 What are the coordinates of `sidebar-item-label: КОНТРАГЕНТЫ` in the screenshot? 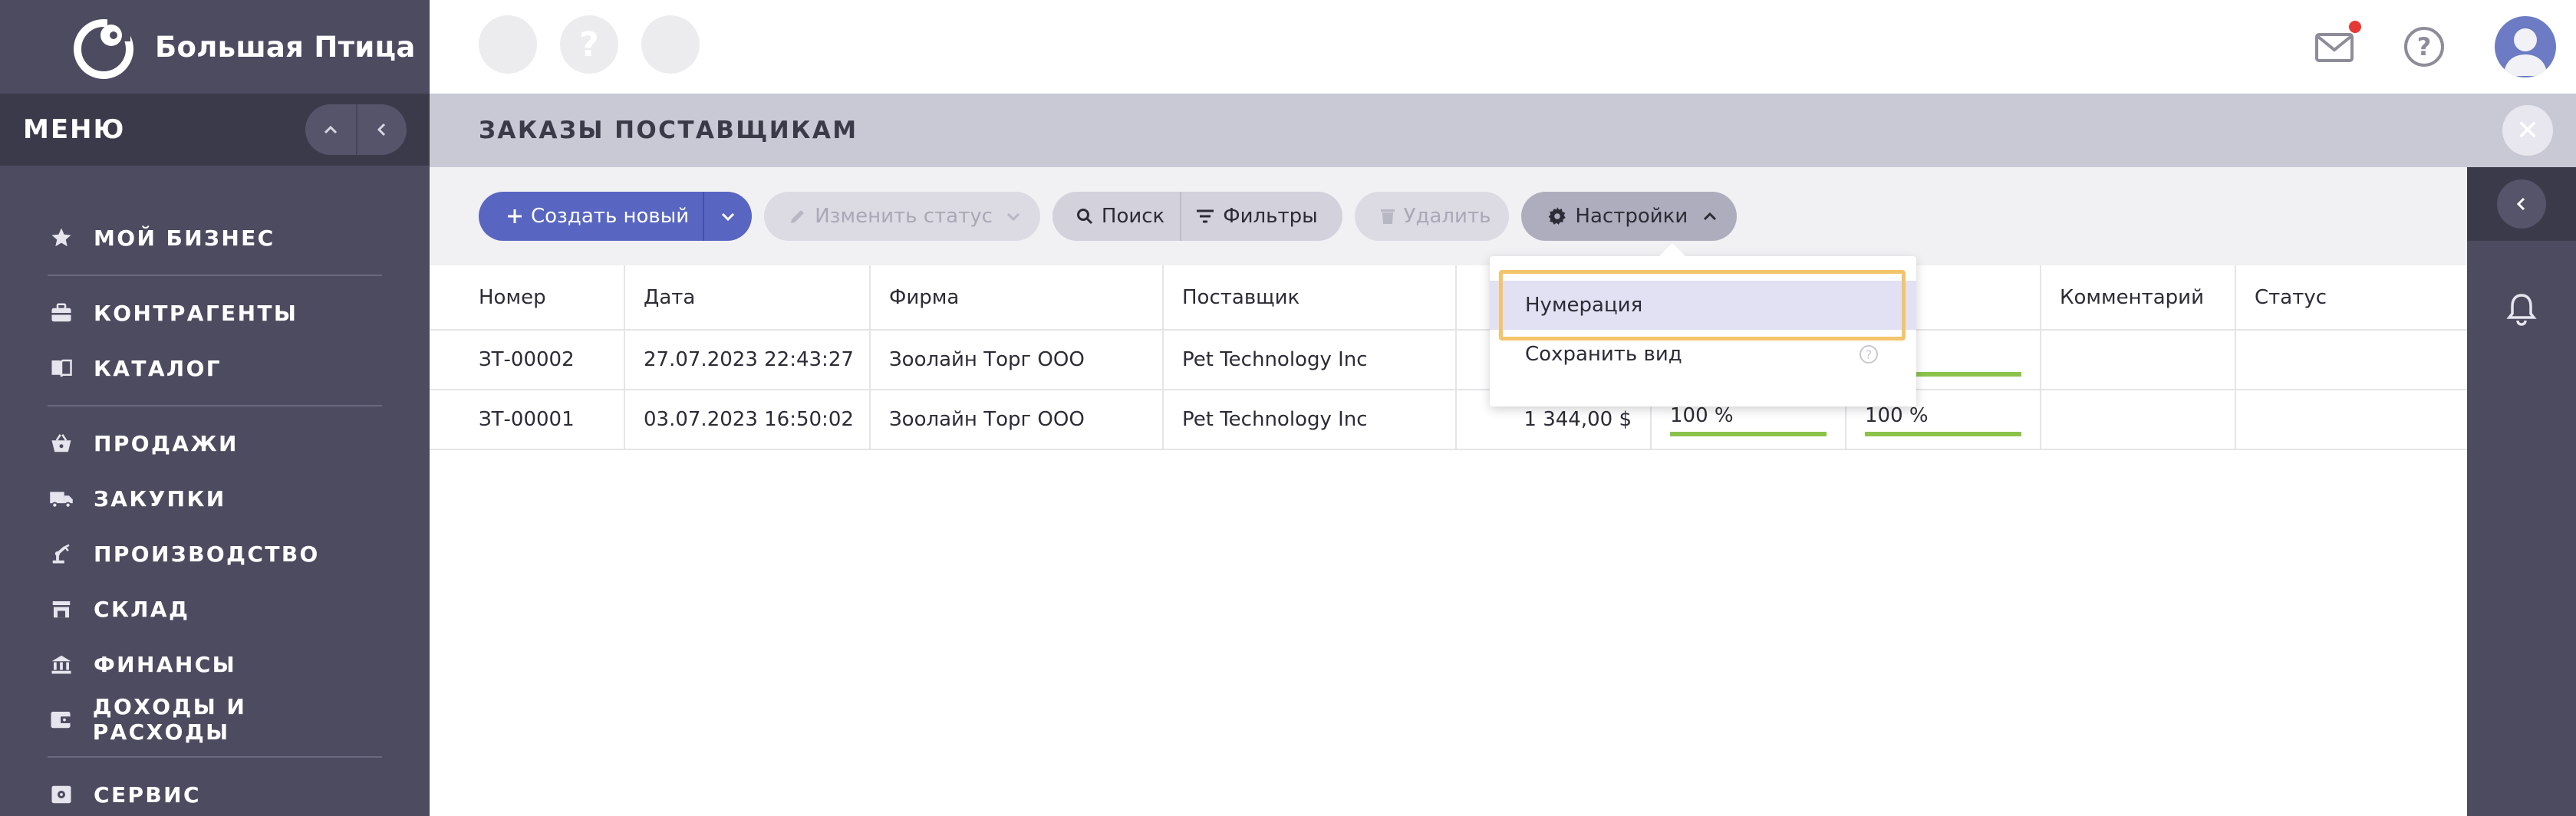 It's located at (196, 313).